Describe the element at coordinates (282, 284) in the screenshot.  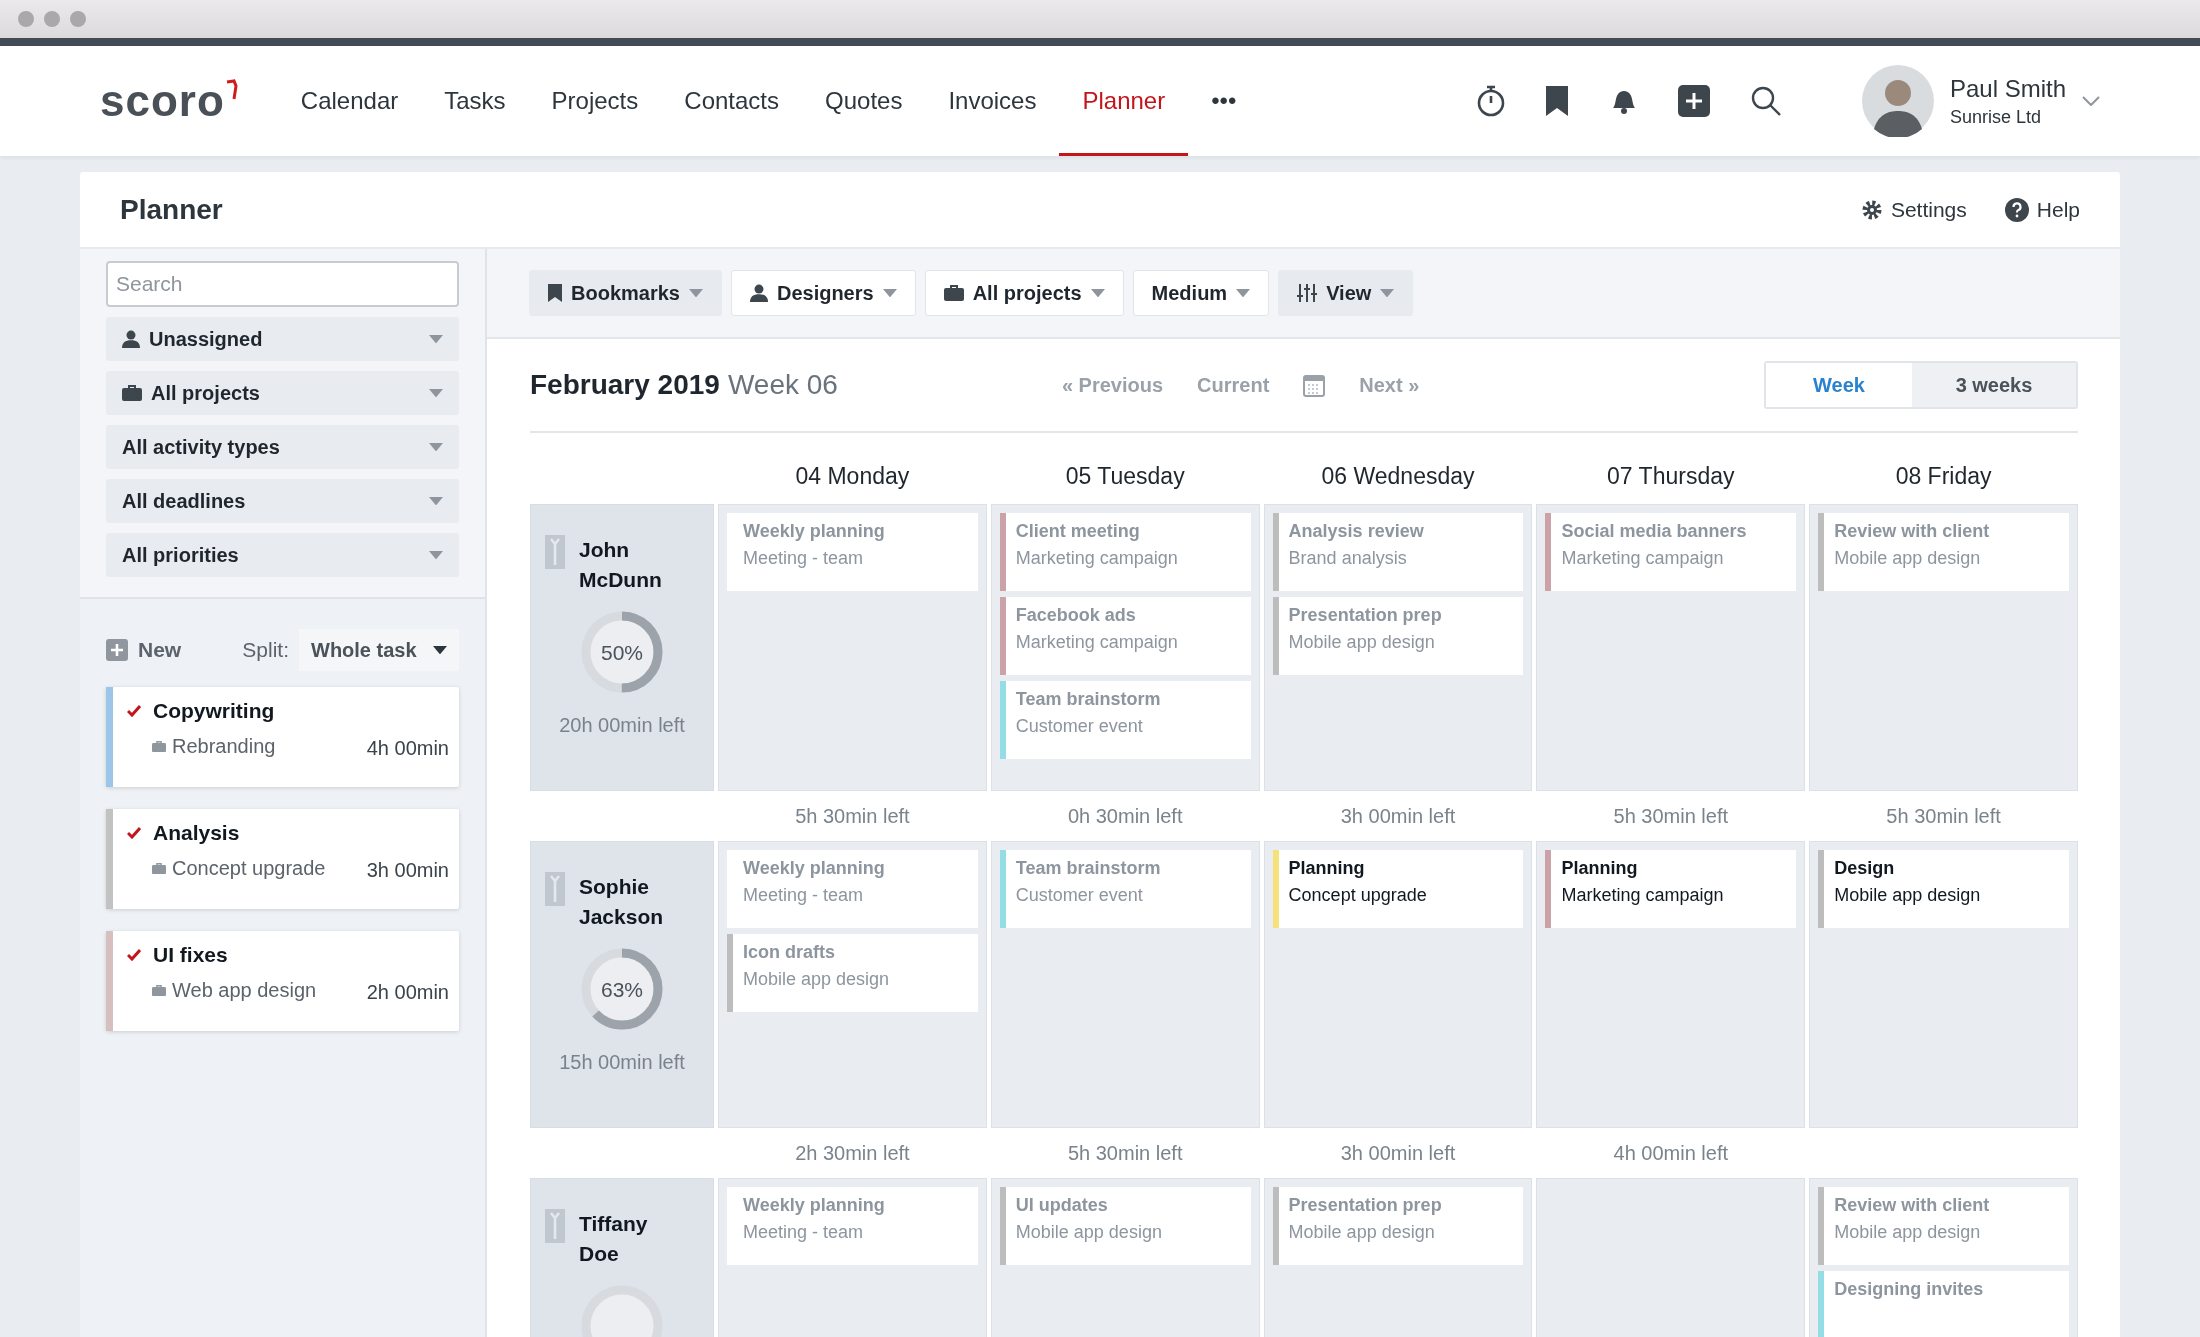
I see `search-field: Search` at that location.